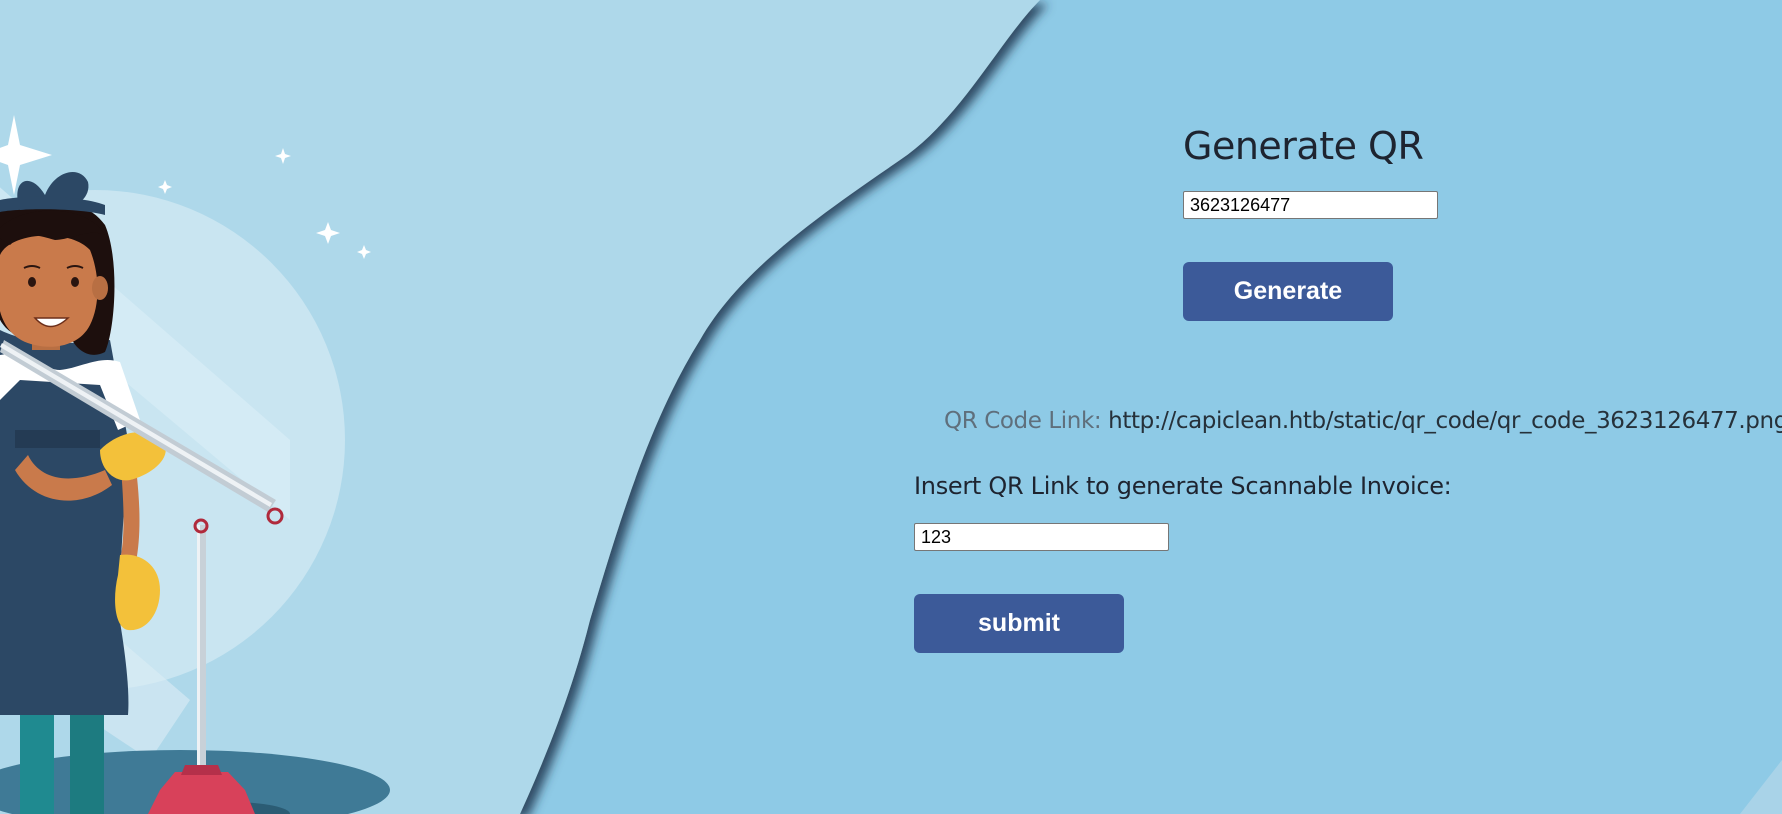 This screenshot has width=1782, height=814. I want to click on qr-link-label: QR Code Link:, so click(1023, 421).